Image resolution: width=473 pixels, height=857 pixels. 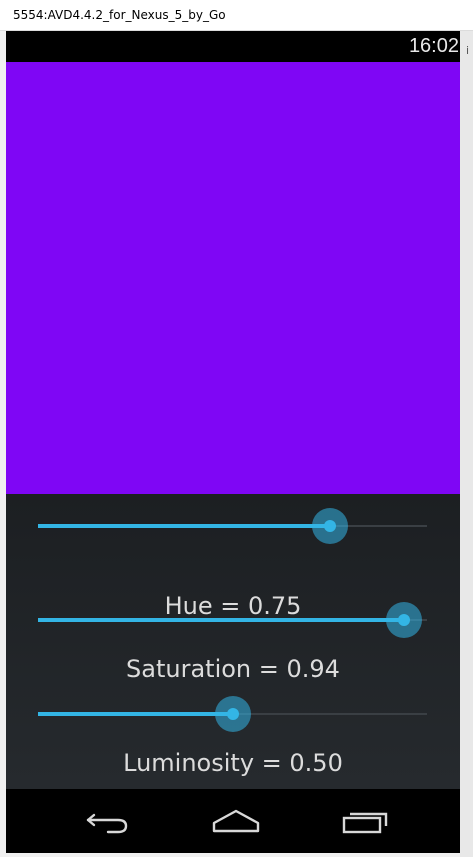 I want to click on luminosity-label: Luminosity = 0.50, so click(x=233, y=763).